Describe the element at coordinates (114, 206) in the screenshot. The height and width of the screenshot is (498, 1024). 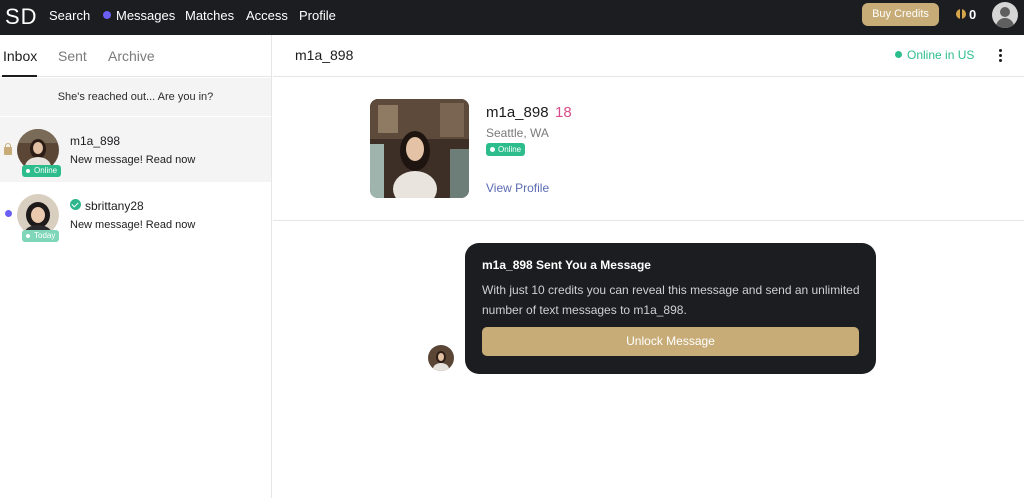
I see `conversation-name: sbrittany28` at that location.